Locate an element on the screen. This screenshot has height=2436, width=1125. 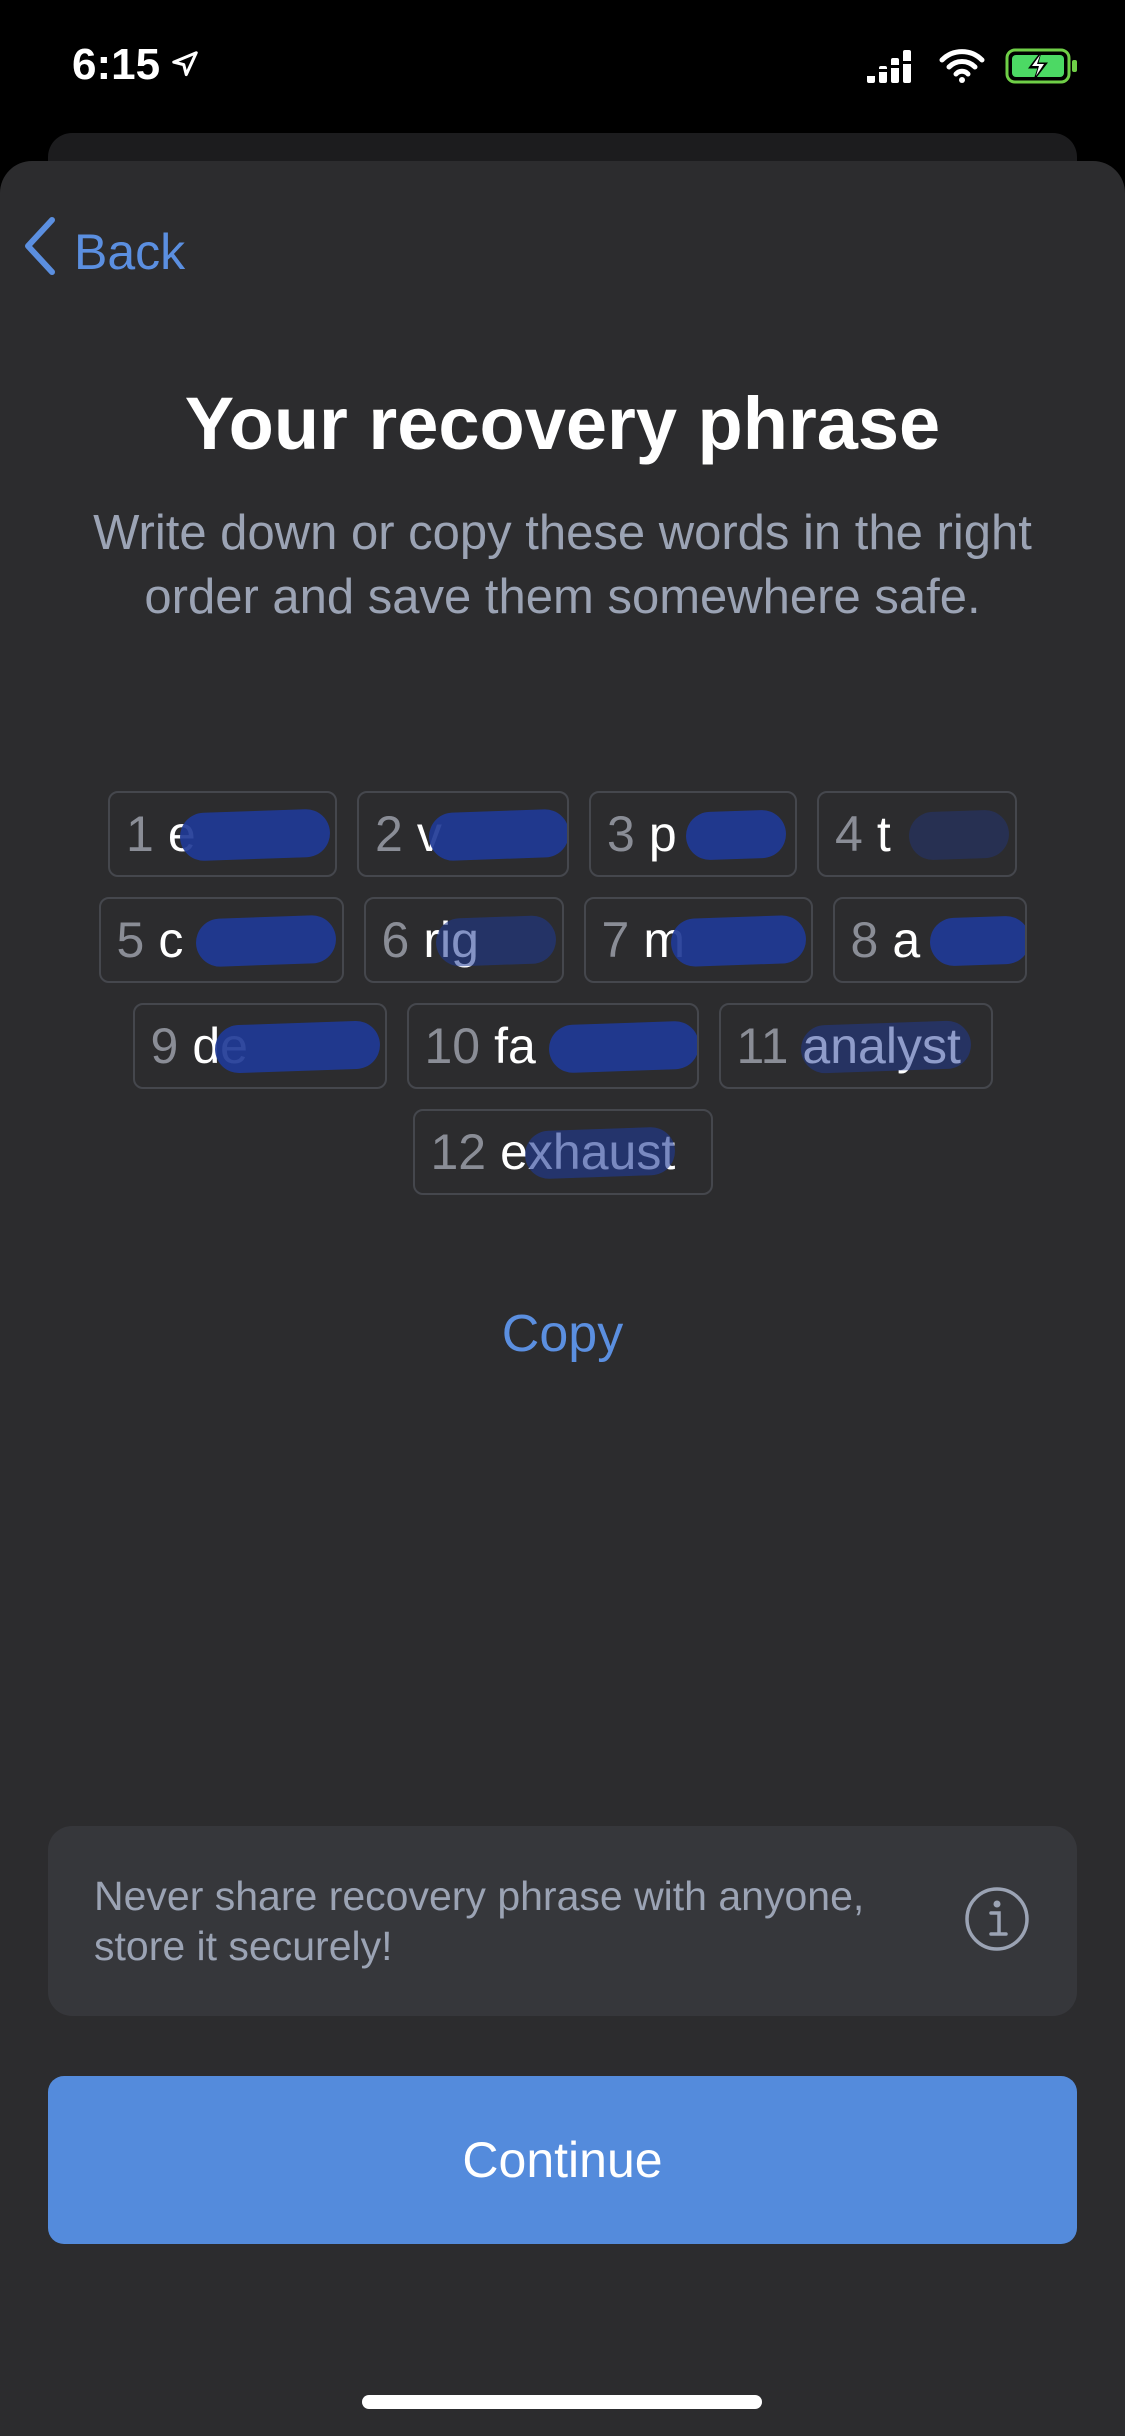
word-chip: 11 analyst is located at coordinates (855, 1046).